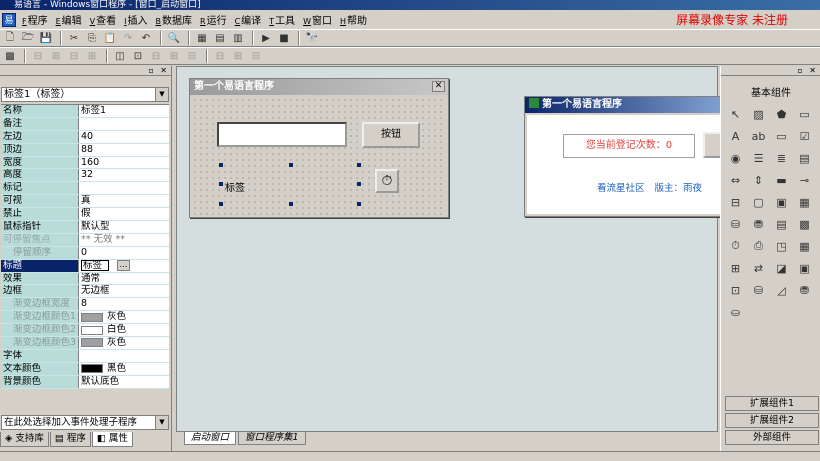 This screenshot has width=820, height=461. Describe the element at coordinates (124, 330) in the screenshot. I see `property-value: 白色` at that location.